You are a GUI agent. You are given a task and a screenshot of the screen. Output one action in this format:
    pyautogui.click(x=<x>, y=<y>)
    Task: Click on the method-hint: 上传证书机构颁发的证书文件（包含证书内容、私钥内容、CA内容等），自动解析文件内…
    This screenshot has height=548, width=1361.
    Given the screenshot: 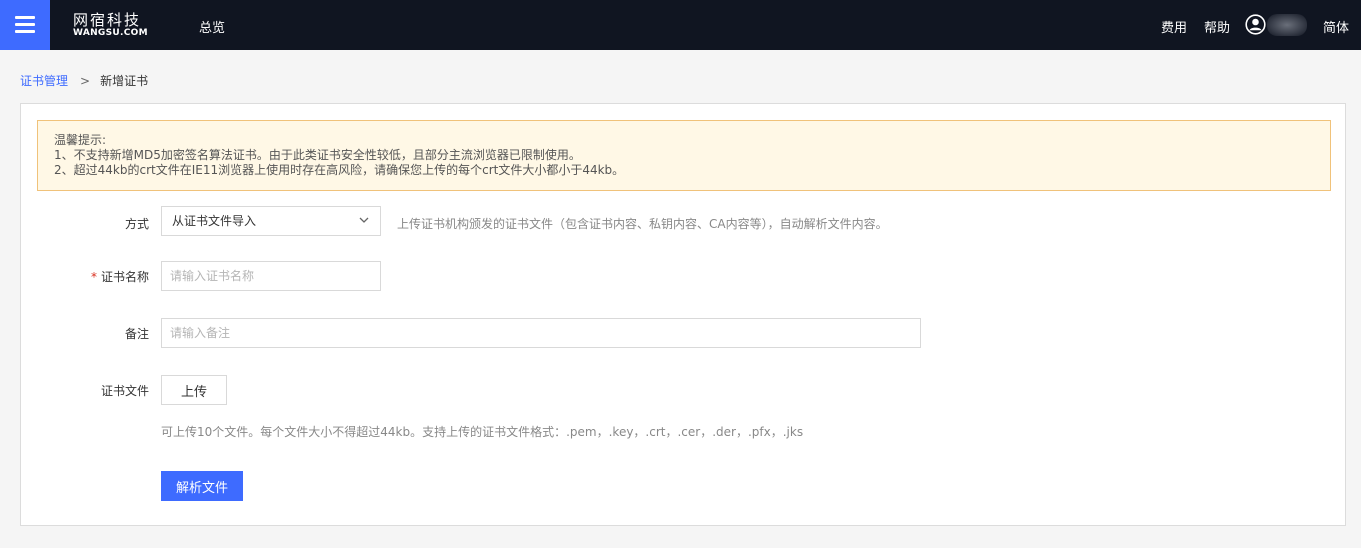 What is the action you would take?
    pyautogui.click(x=642, y=224)
    